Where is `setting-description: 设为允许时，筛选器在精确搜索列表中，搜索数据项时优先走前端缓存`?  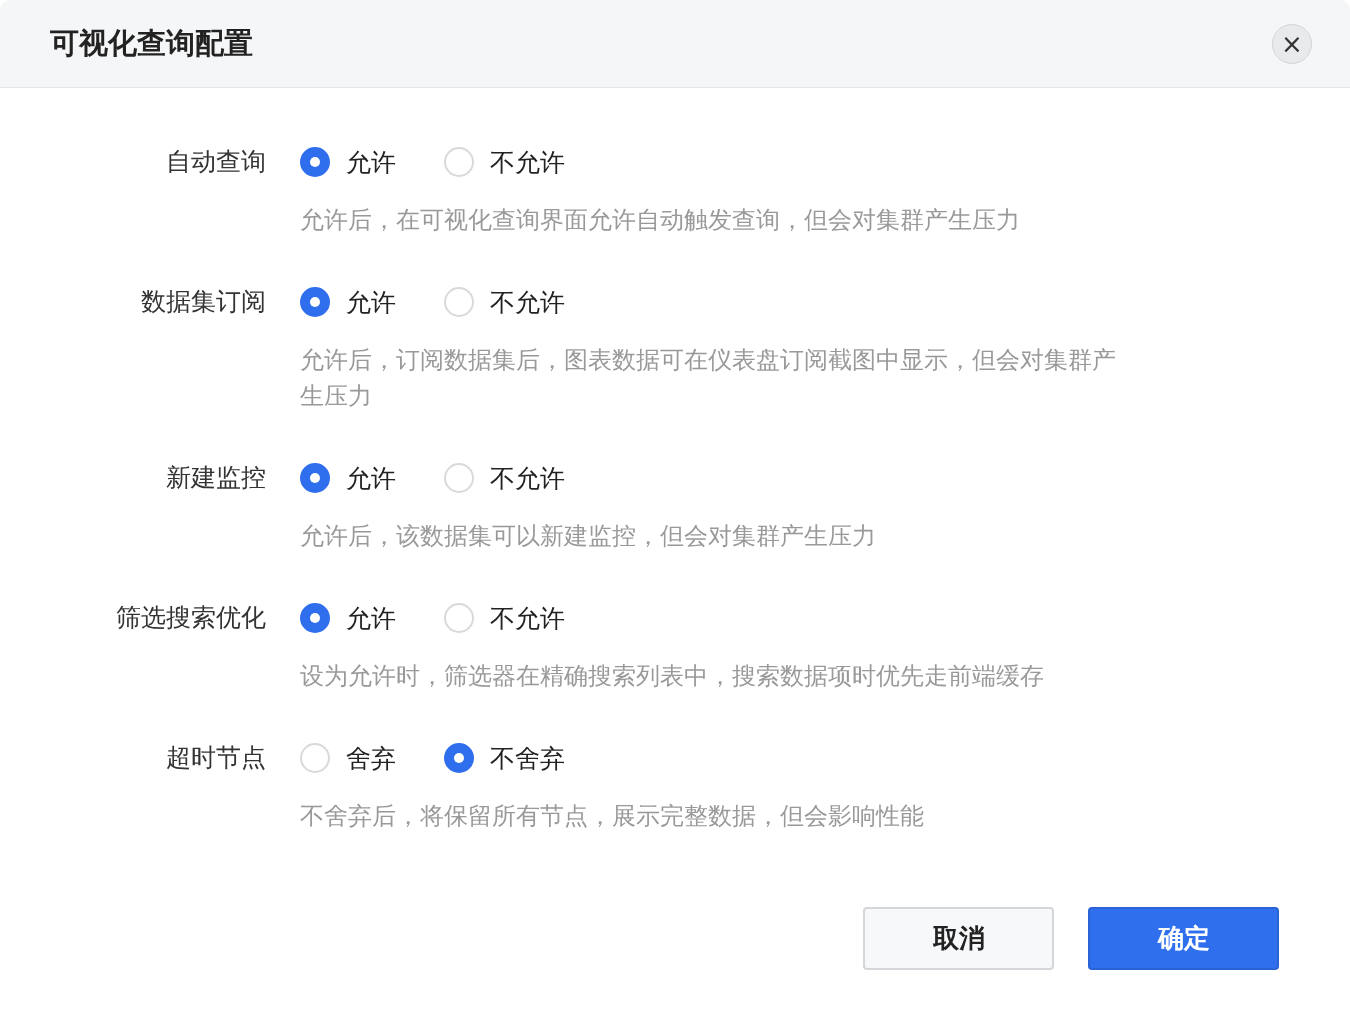
setting-description: 设为允许时，筛选器在精确搜索列表中，搜索数据项时优先走前端缓存 is located at coordinates (672, 676).